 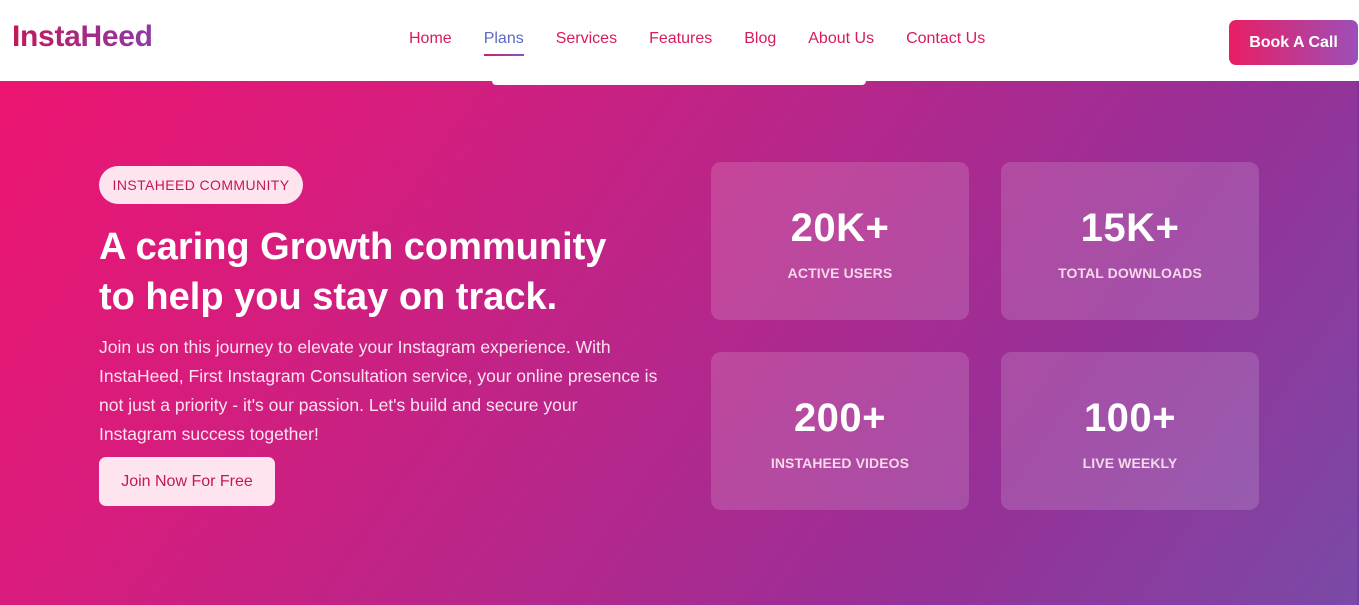 I want to click on hero-title-line-1: A caring Growth community, so click(x=353, y=247).